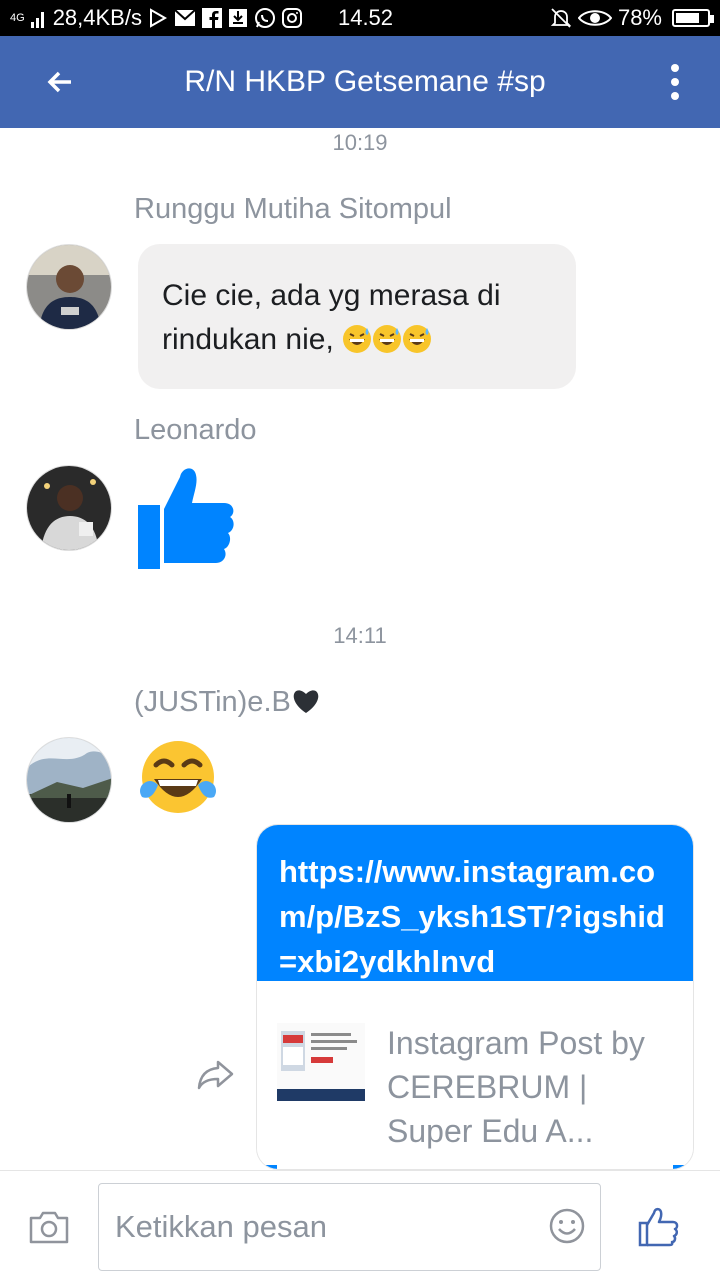 This screenshot has height=1280, width=720. I want to click on status-bar: 4G 28,4KB/s 14.52 78%, so click(360, 18).